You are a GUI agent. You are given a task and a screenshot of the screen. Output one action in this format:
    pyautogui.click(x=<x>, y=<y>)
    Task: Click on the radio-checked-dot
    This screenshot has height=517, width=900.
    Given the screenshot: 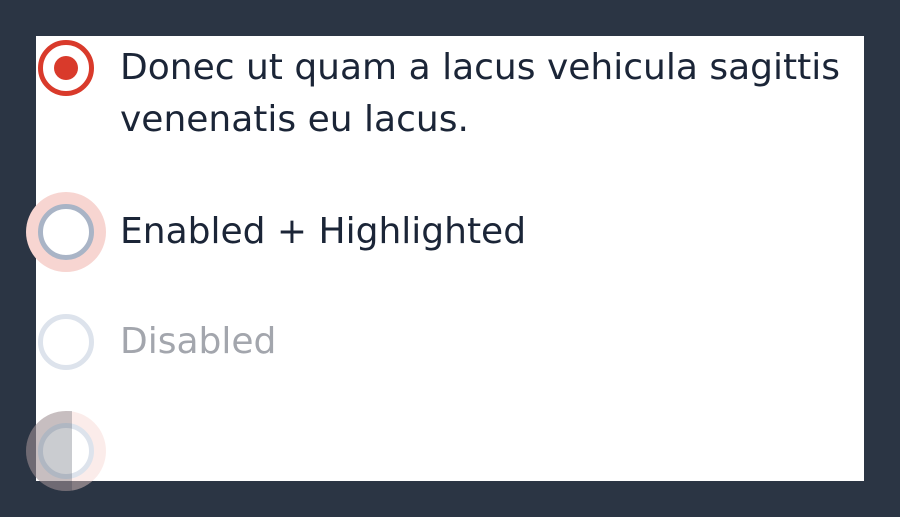 What is the action you would take?
    pyautogui.click(x=66, y=68)
    